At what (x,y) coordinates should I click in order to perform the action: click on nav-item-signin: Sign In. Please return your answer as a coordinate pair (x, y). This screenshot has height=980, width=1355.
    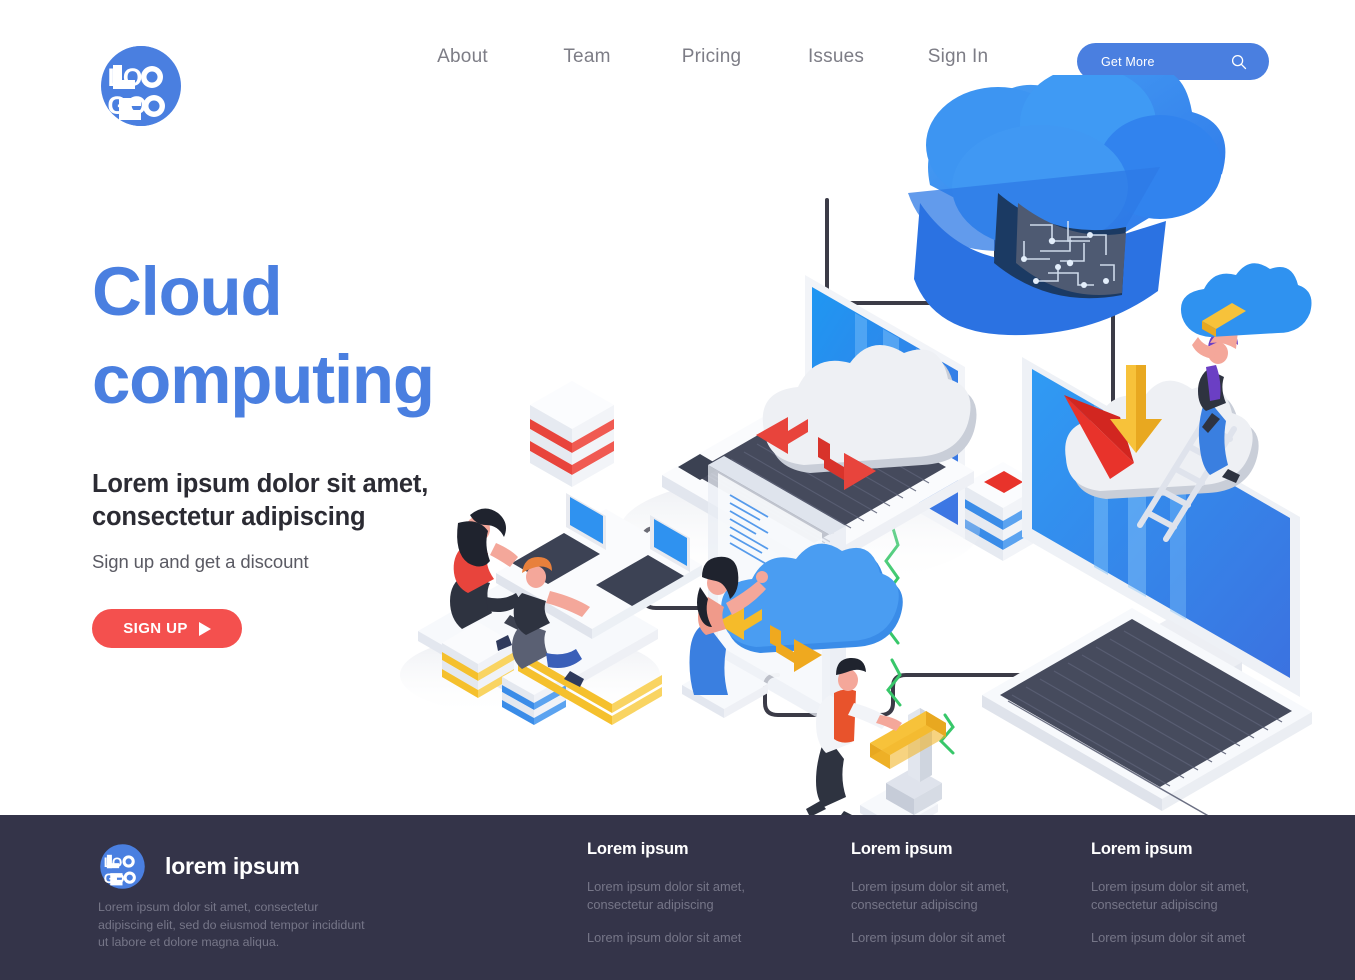
    Looking at the image, I should click on (958, 57).